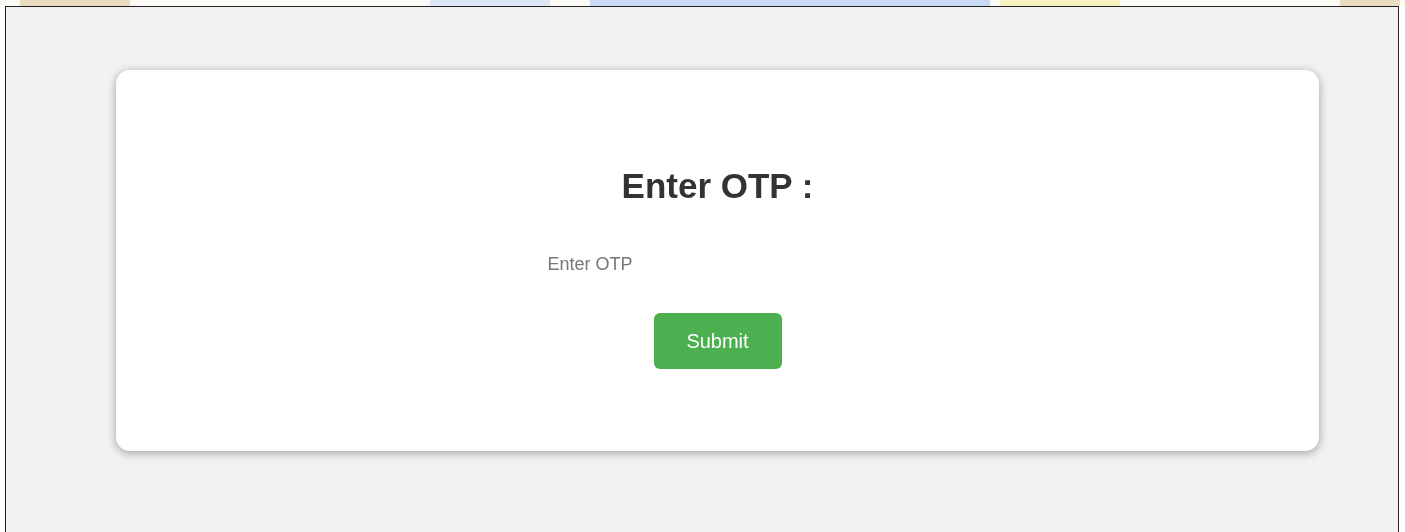  I want to click on card-heading: Enter OTP :, so click(717, 186).